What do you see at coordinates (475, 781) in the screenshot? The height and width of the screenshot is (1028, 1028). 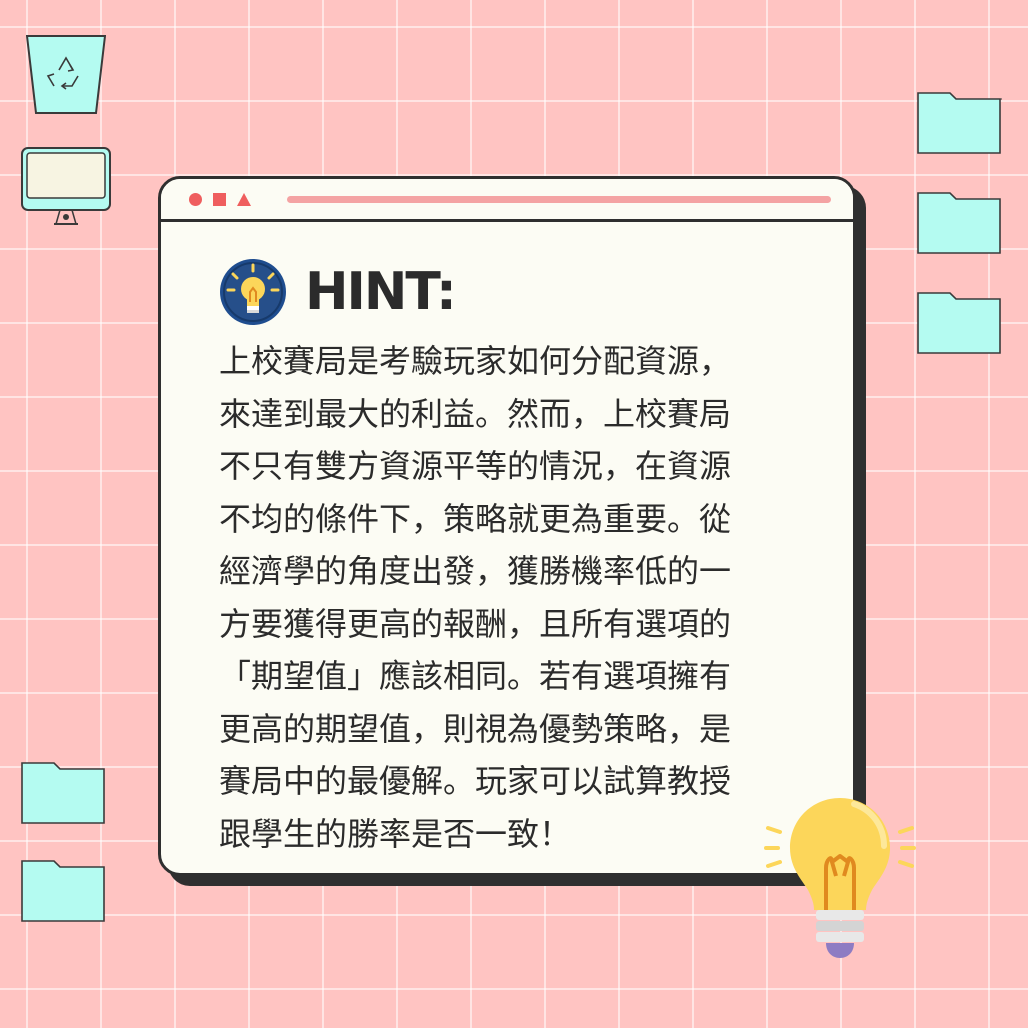 I see `hint-line: 賽局中的最優解。玩家可以試算教授` at bounding box center [475, 781].